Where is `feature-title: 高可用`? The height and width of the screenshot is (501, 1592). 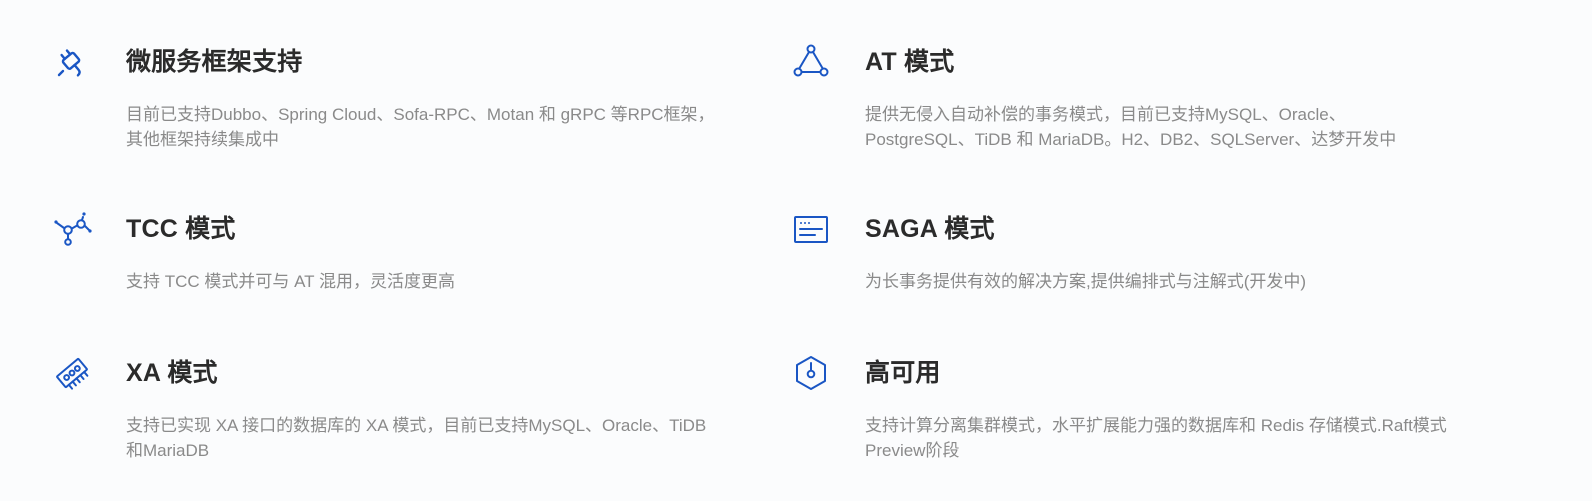
feature-title: 高可用 is located at coordinates (903, 373).